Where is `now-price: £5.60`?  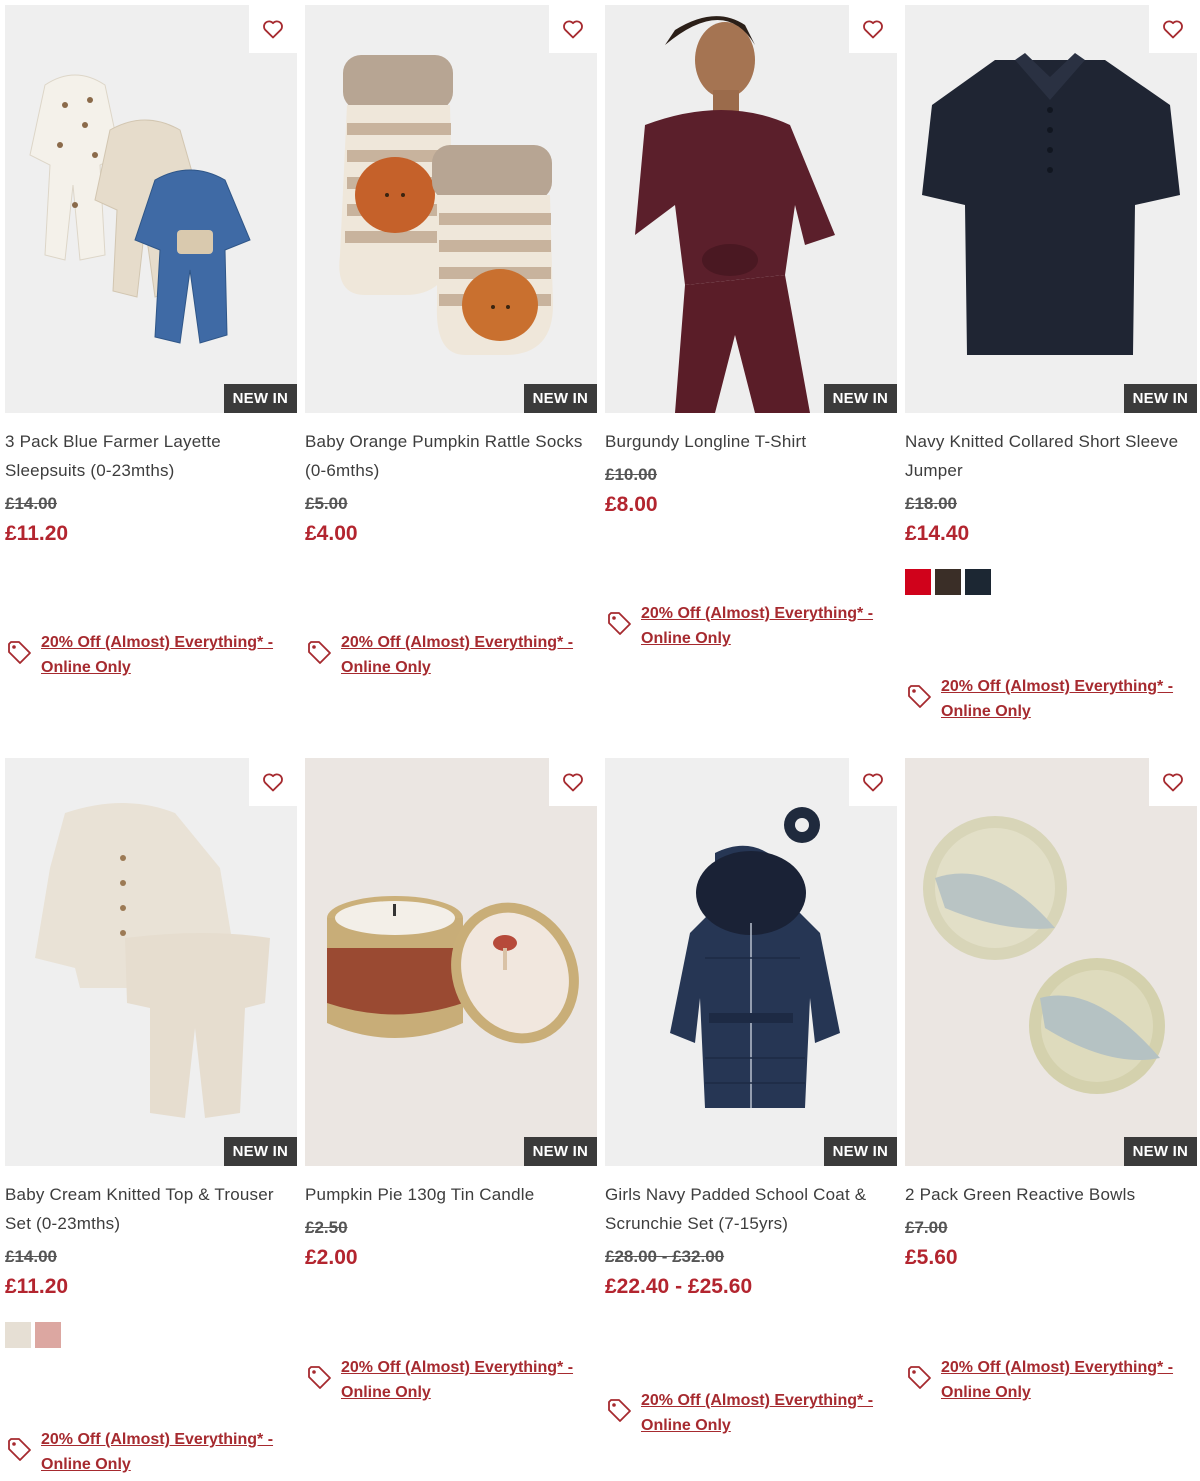 now-price: £5.60 is located at coordinates (931, 1257).